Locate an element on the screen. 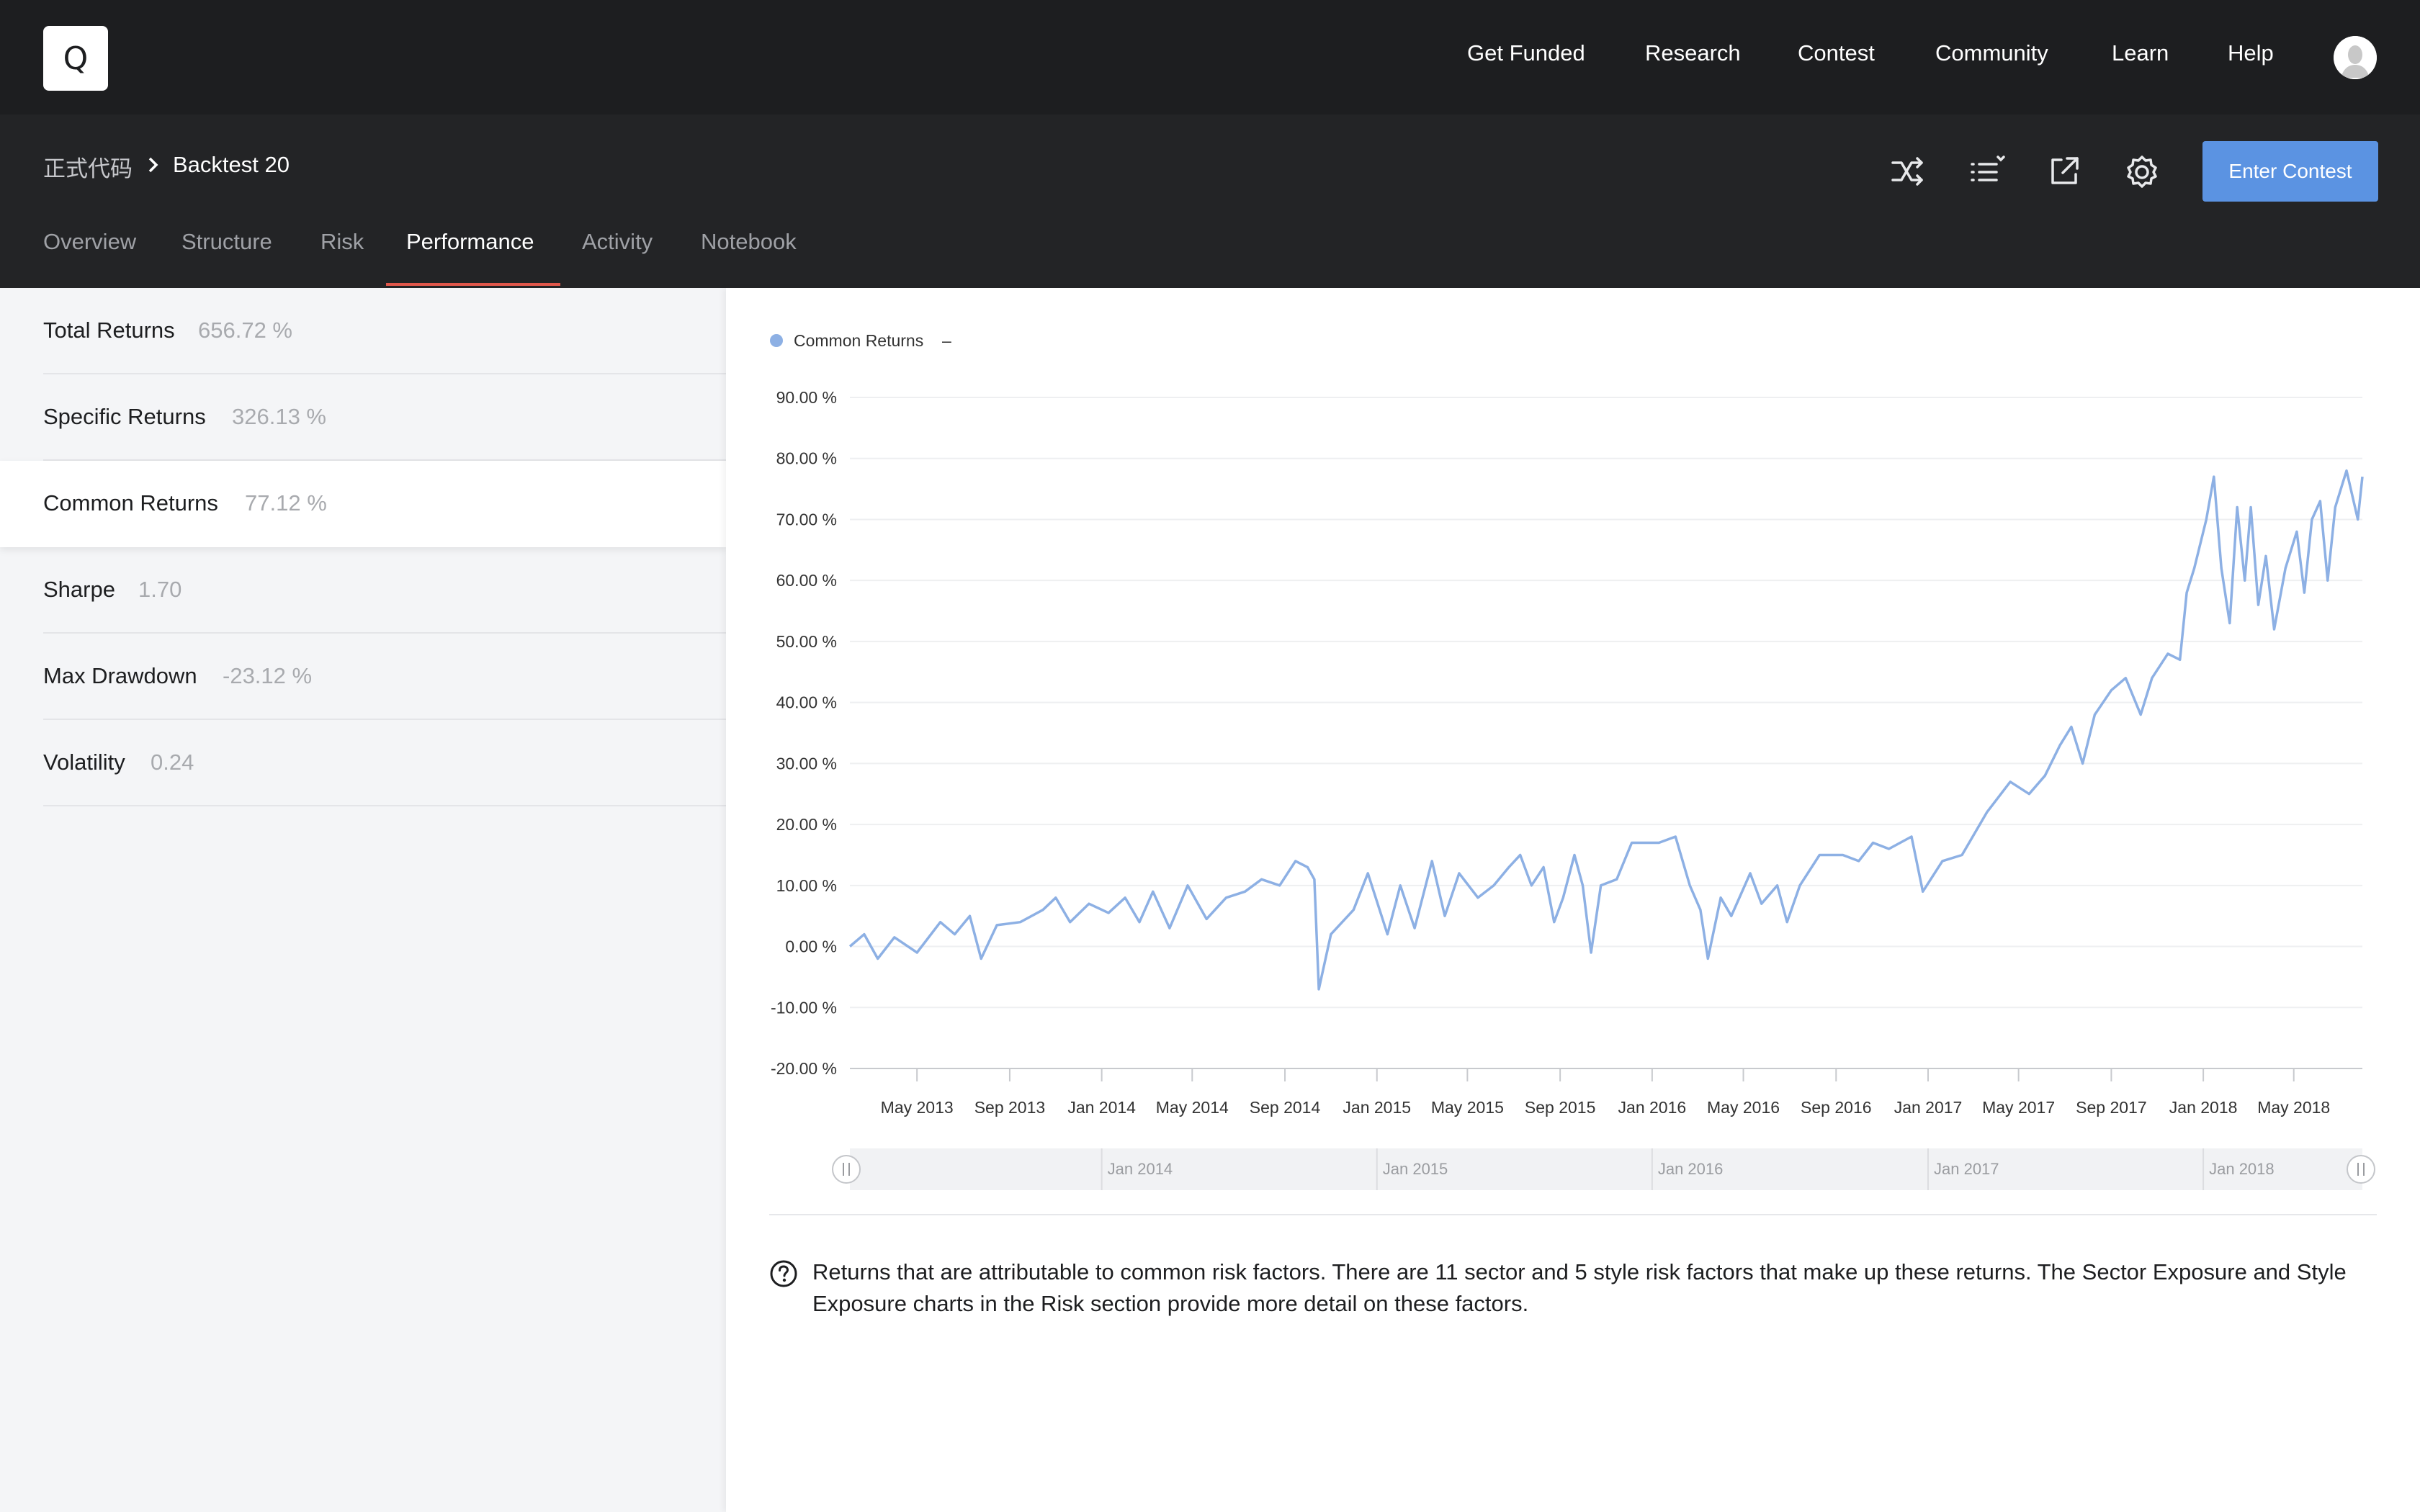 This screenshot has width=2420, height=1512. enter-contest-button: Enter Contest is located at coordinates (2290, 171).